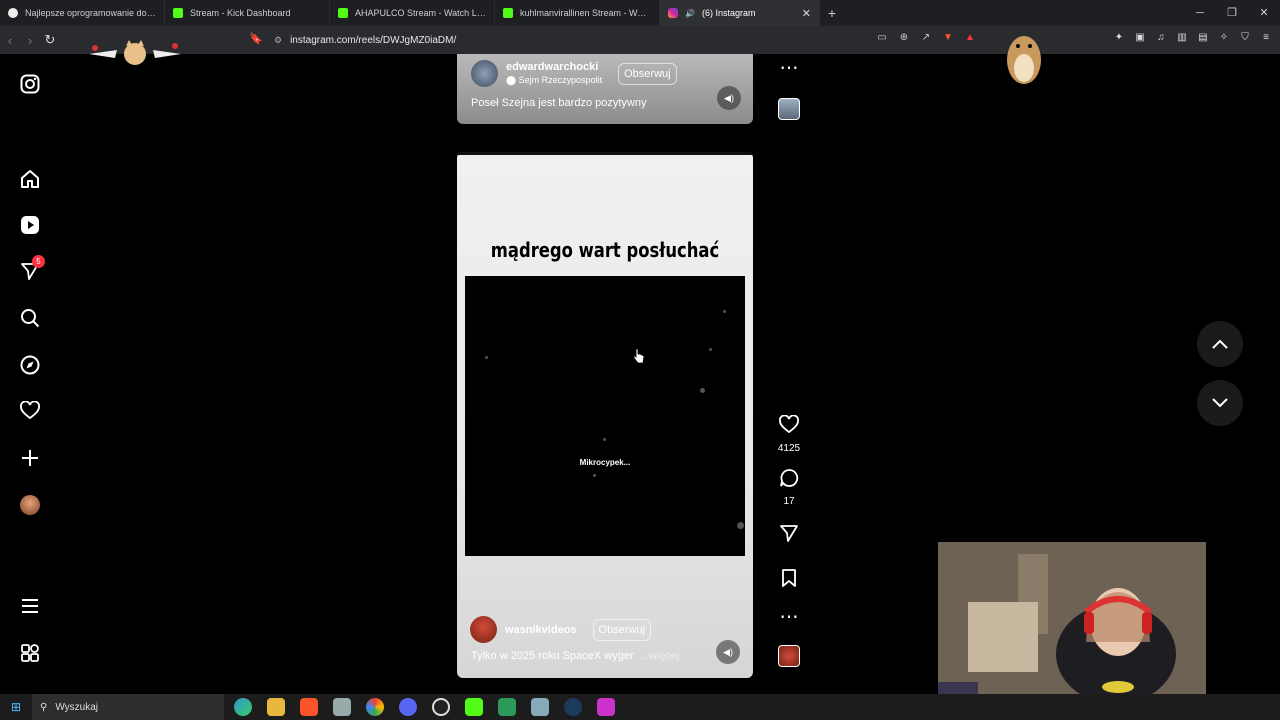 The image size is (1280, 720). I want to click on file-explorer-icon, so click(276, 707).